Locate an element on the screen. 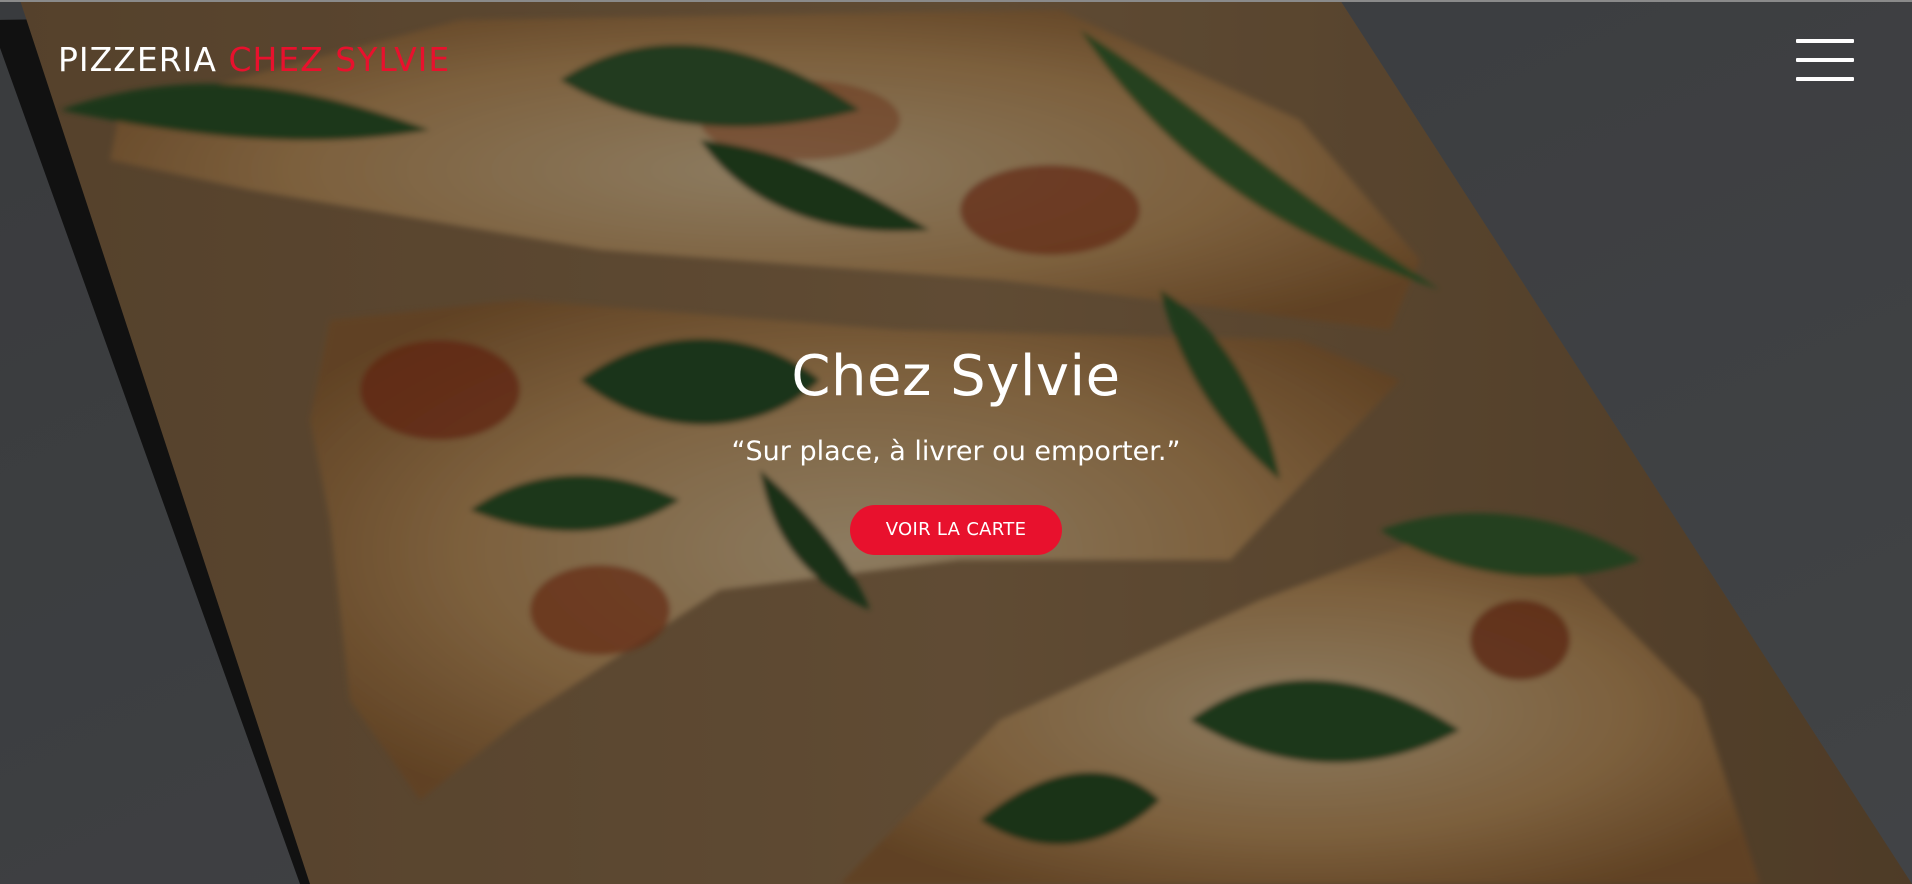 This screenshot has height=884, width=1912. site-logo: PIZZERIA CHEZ SYLVIE is located at coordinates (254, 60).